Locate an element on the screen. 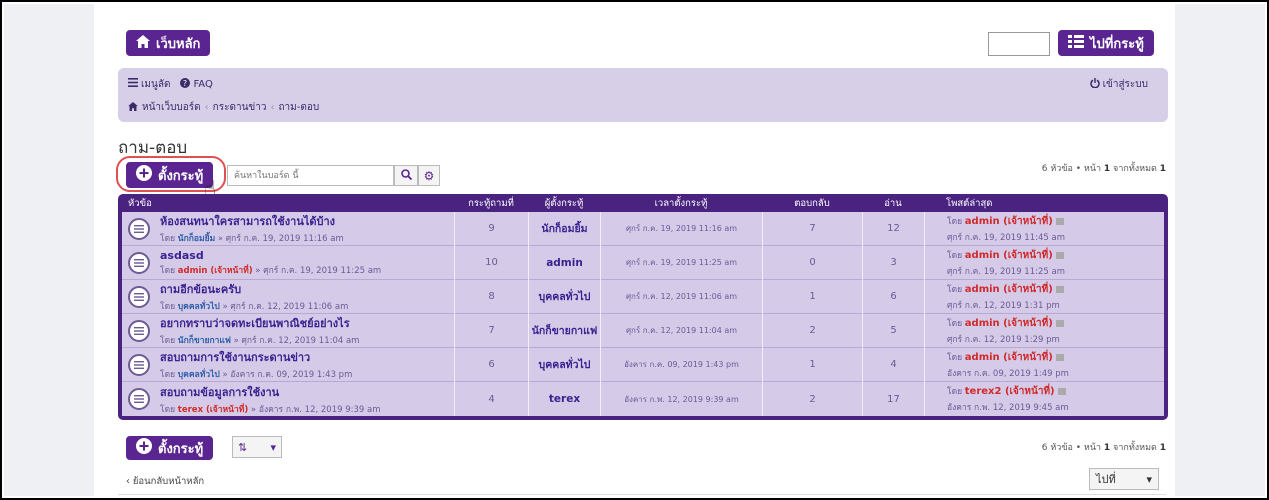 This screenshot has width=1269, height=500. topic-author-link: admin (เจ้าหน้าที่) is located at coordinates (215, 271).